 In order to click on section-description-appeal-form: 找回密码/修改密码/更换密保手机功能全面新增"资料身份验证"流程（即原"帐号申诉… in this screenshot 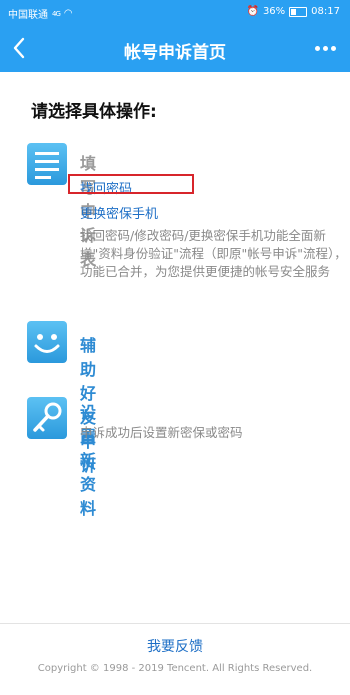, I will do `click(213, 253)`.